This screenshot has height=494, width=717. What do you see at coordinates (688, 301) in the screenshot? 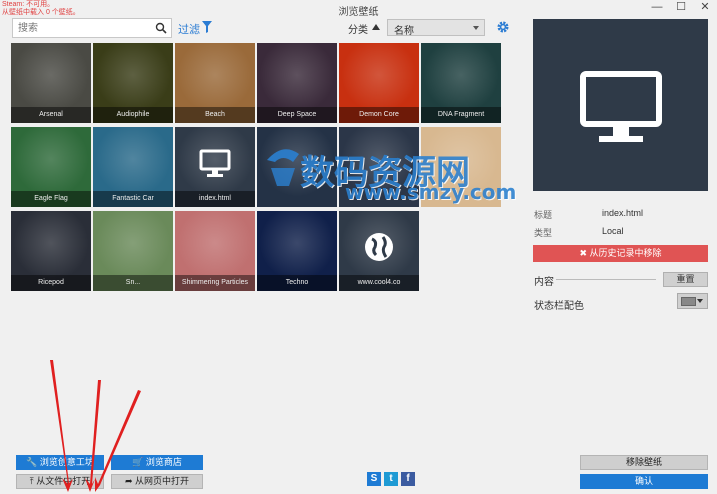
I see `color-swatch` at bounding box center [688, 301].